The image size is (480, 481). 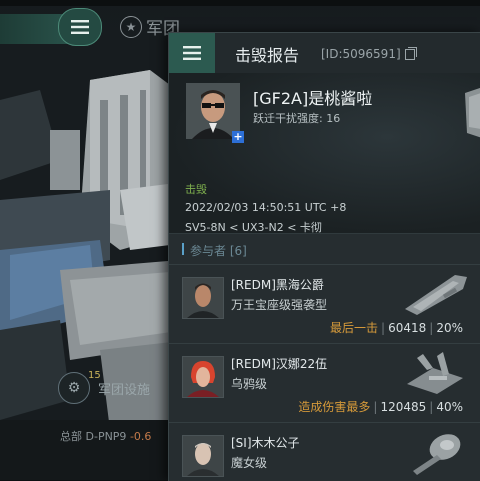 I want to click on killmail-id: [ID:5096591], so click(x=369, y=53).